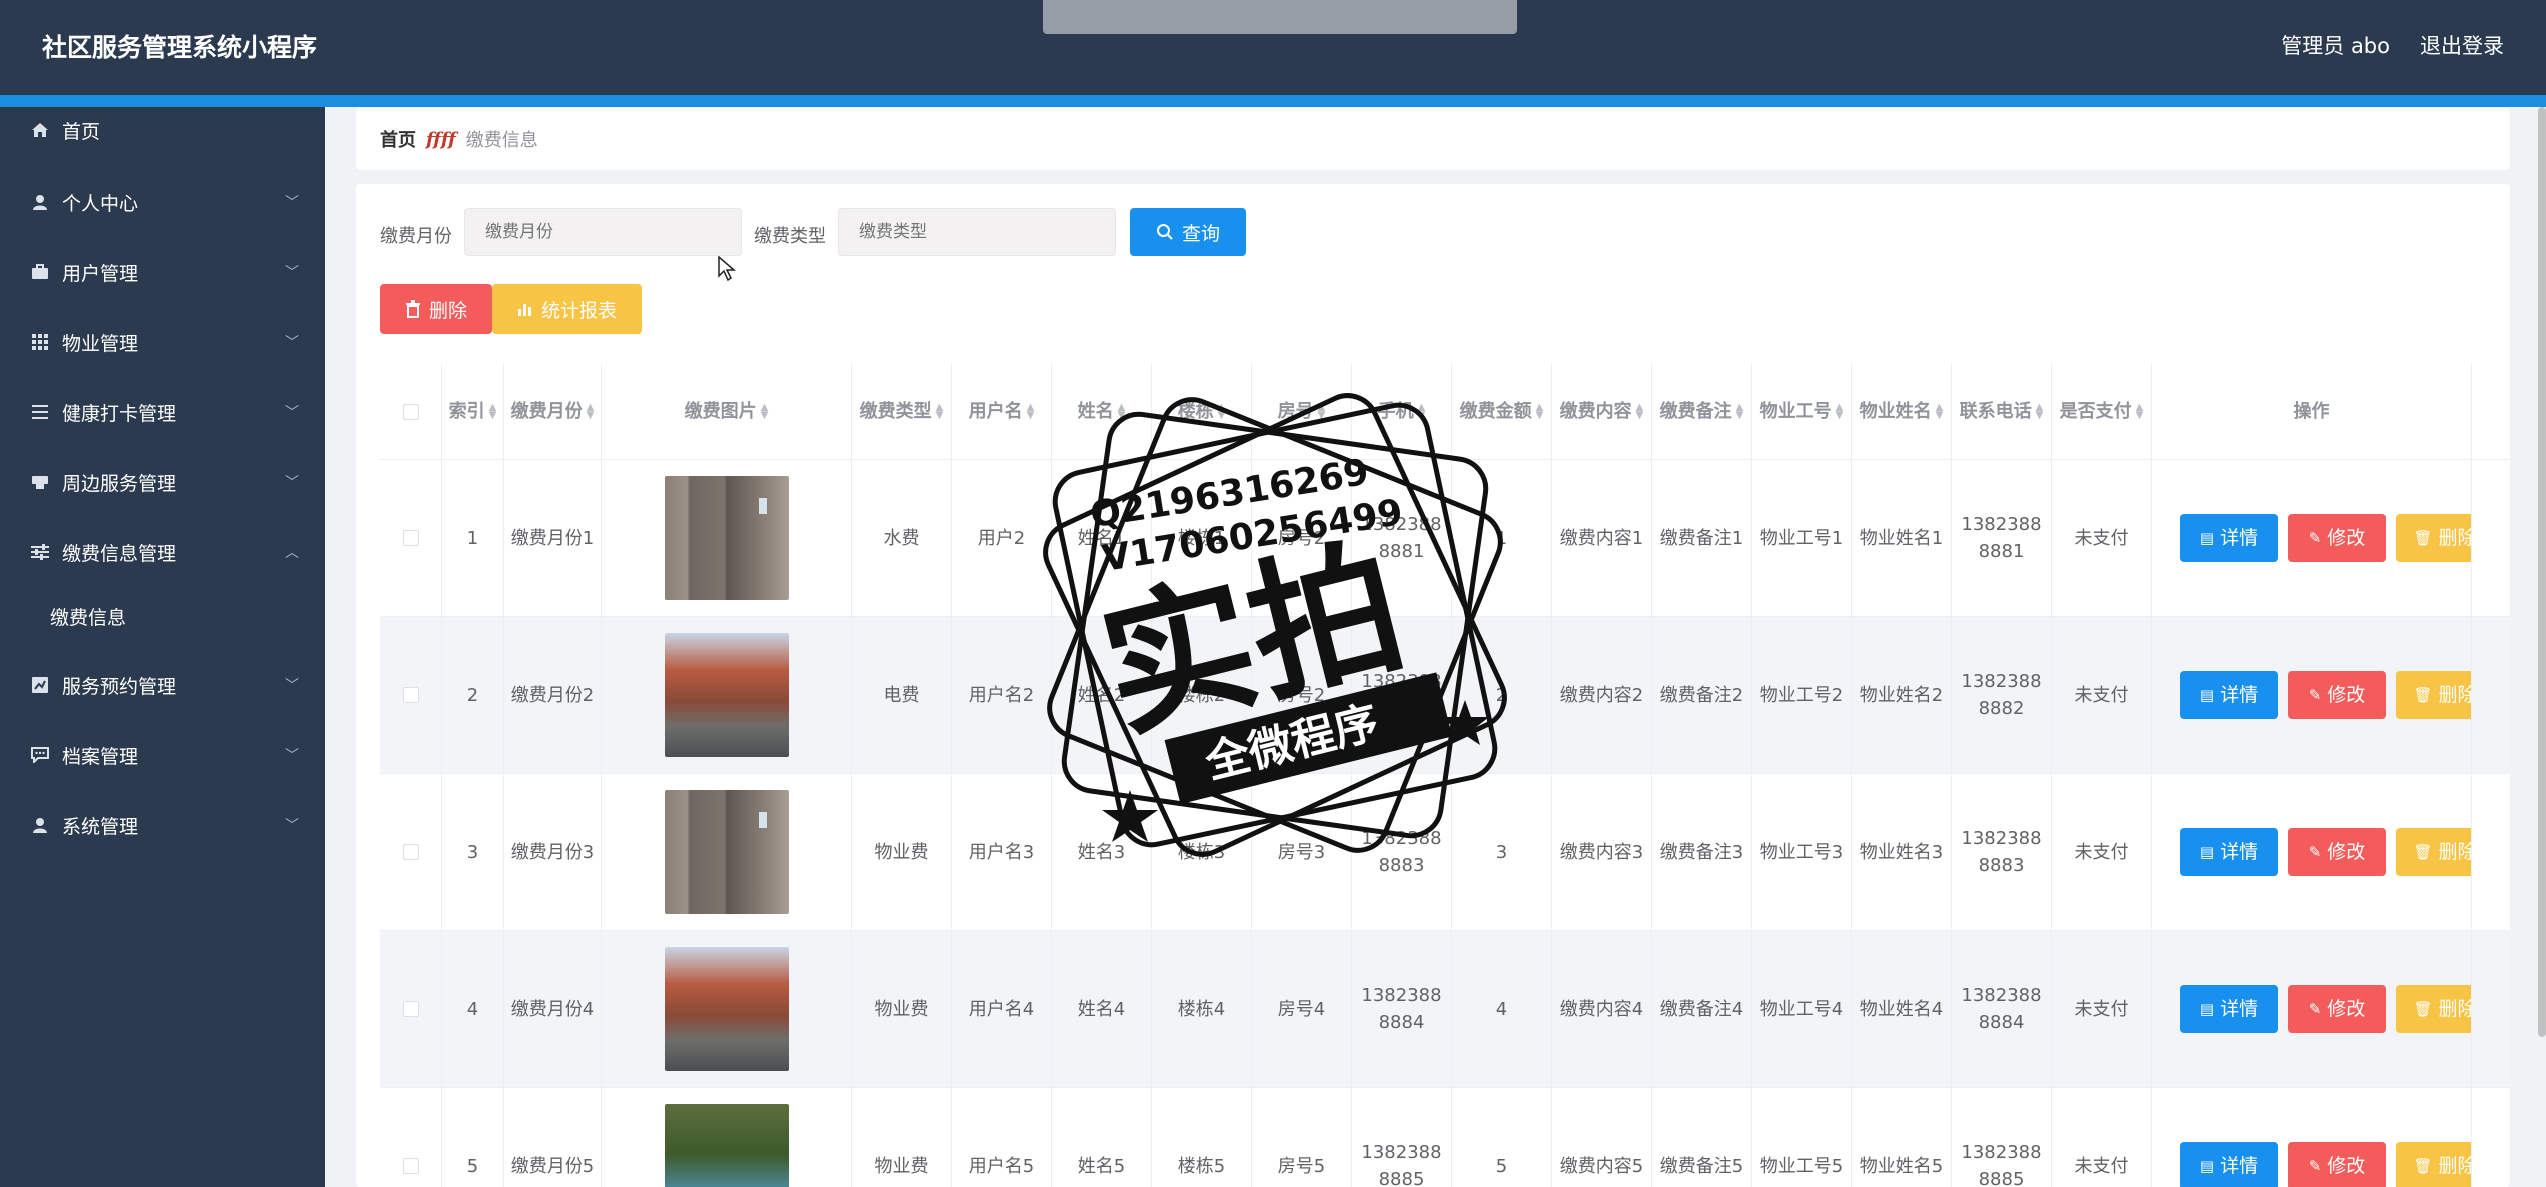 Image resolution: width=2546 pixels, height=1187 pixels. Describe the element at coordinates (567, 309) in the screenshot. I see `report-button: 统计报表` at that location.